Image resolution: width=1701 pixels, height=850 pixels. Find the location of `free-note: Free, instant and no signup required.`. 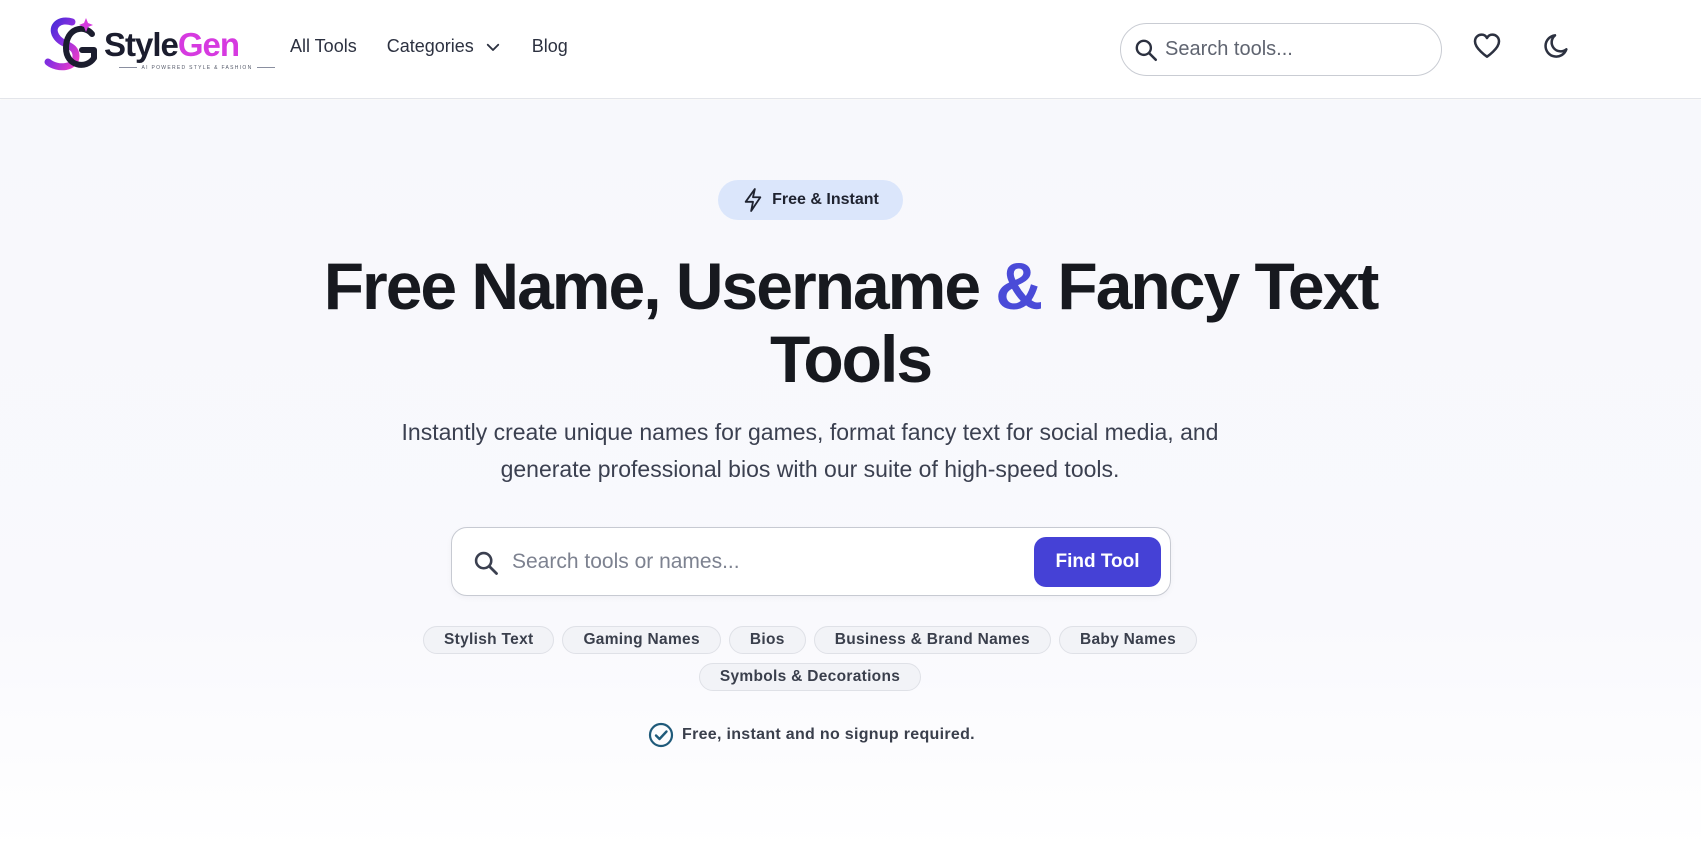

free-note: Free, instant and no signup required. is located at coordinates (811, 735).